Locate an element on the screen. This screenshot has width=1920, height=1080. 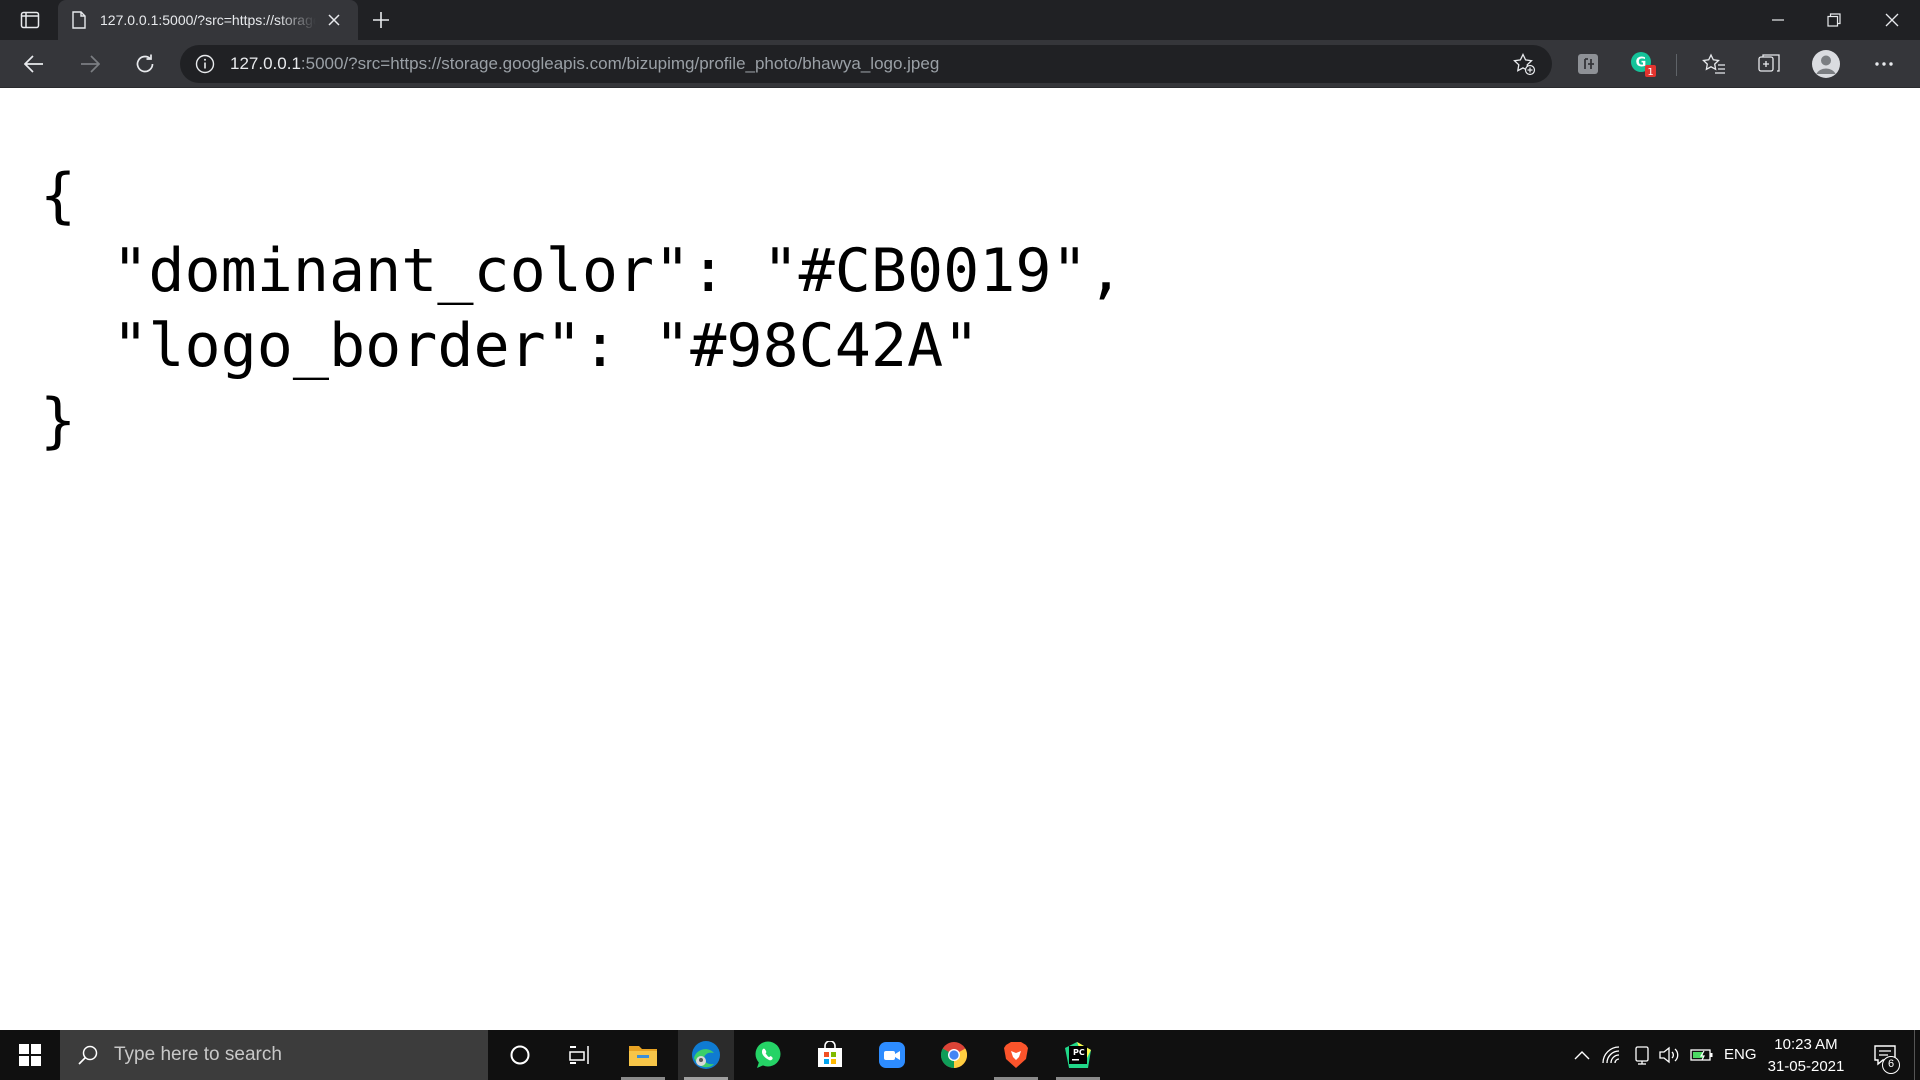
close-window-button is located at coordinates (1892, 20).